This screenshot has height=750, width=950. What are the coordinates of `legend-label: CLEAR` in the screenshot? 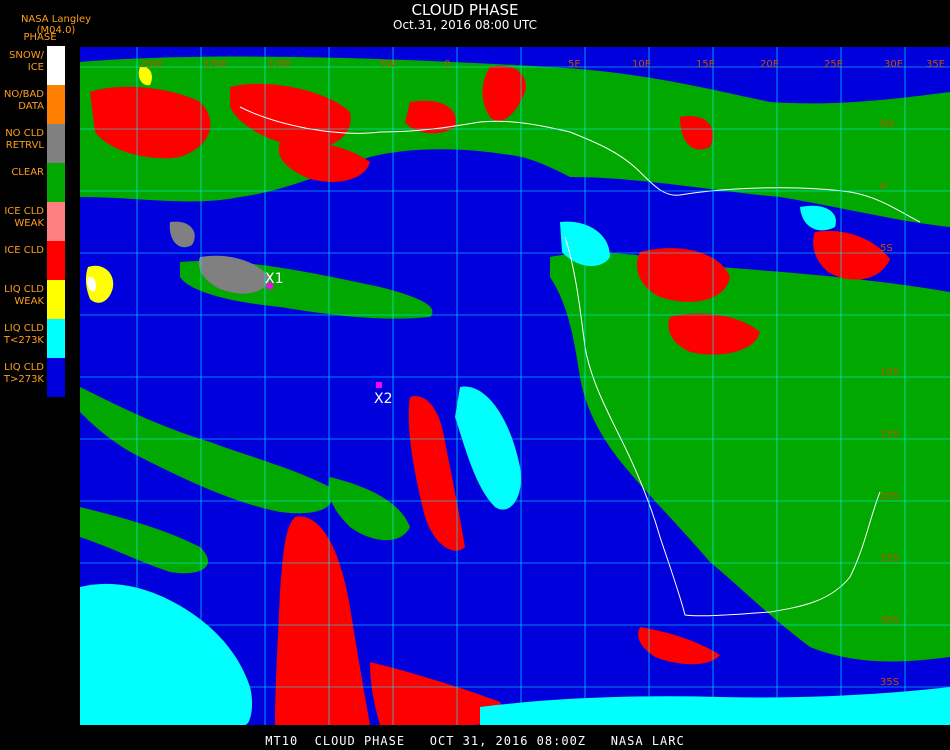 It's located at (27, 172).